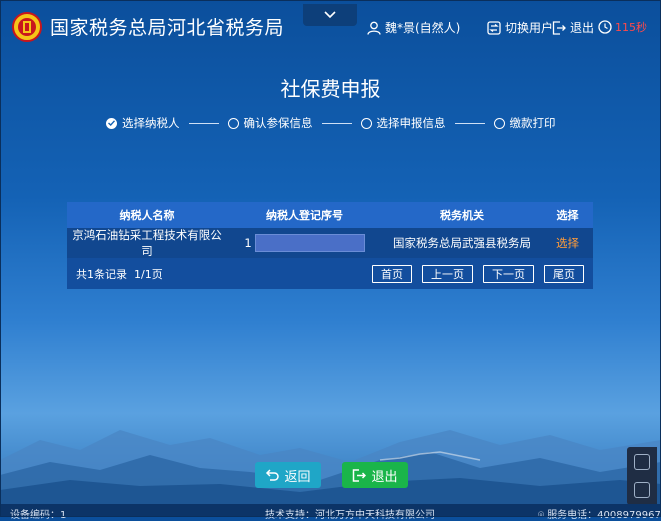  What do you see at coordinates (567, 243) in the screenshot?
I see `select-taxpayer-link: 选择` at bounding box center [567, 243].